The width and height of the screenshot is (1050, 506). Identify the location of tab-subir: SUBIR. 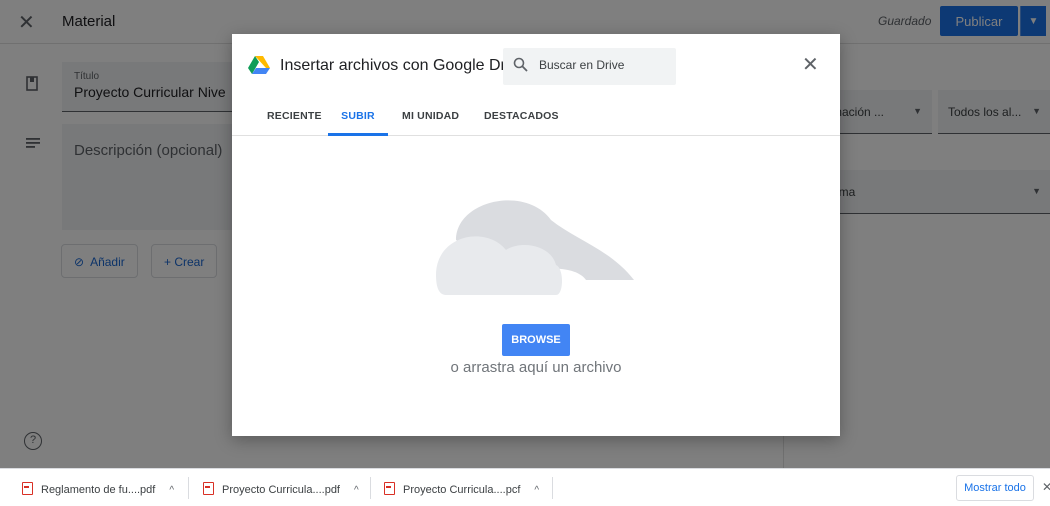
(358, 114).